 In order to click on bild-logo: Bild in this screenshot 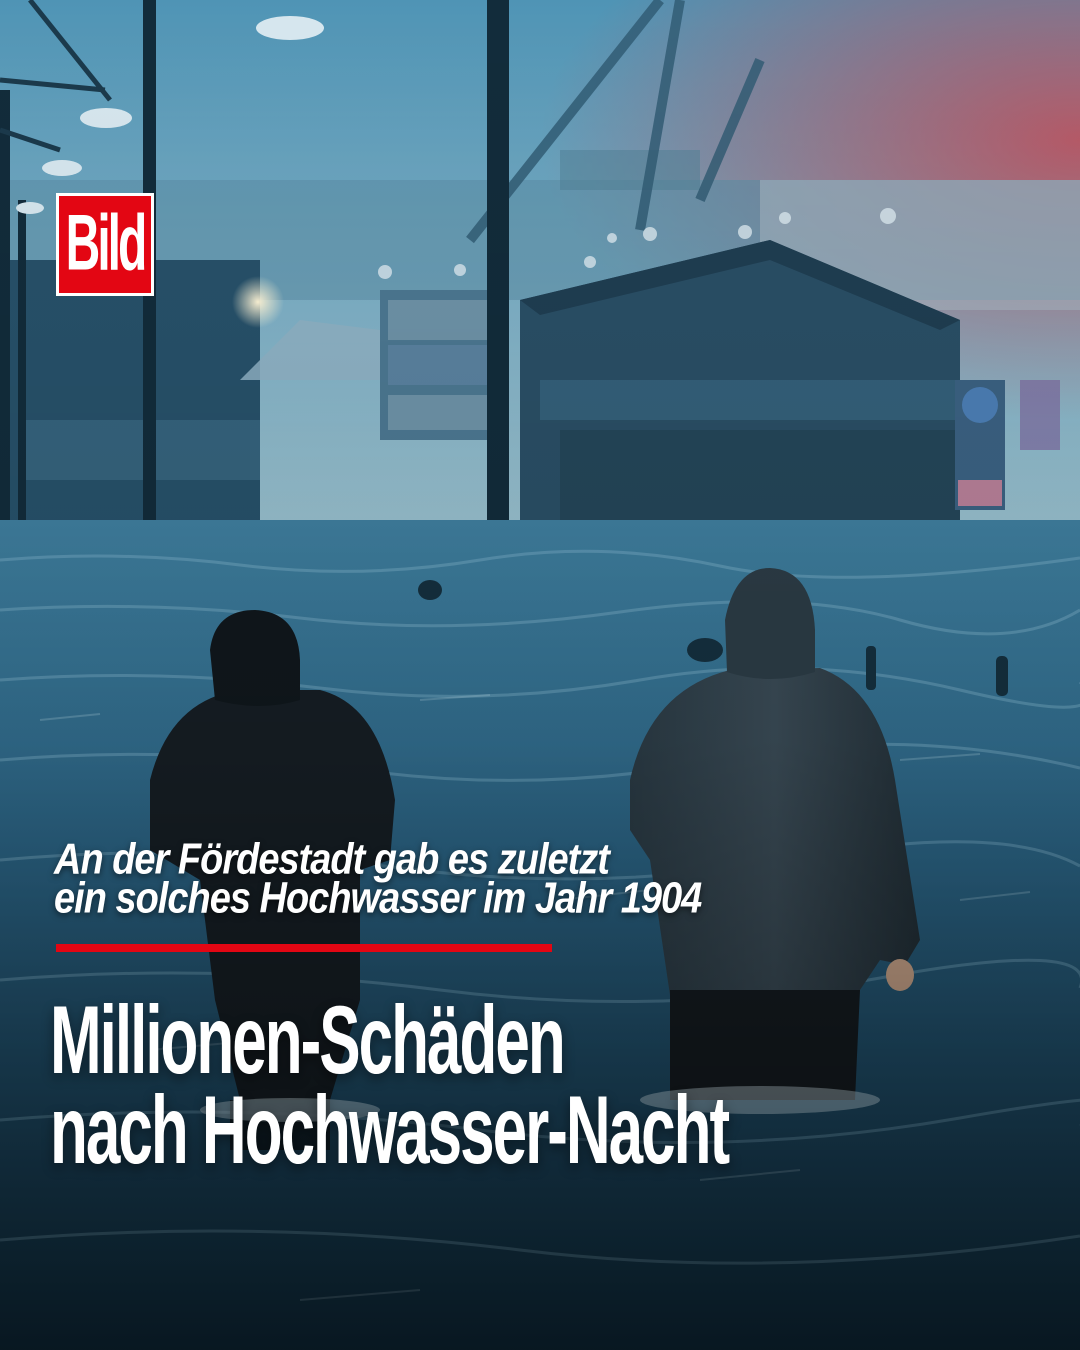, I will do `click(105, 244)`.